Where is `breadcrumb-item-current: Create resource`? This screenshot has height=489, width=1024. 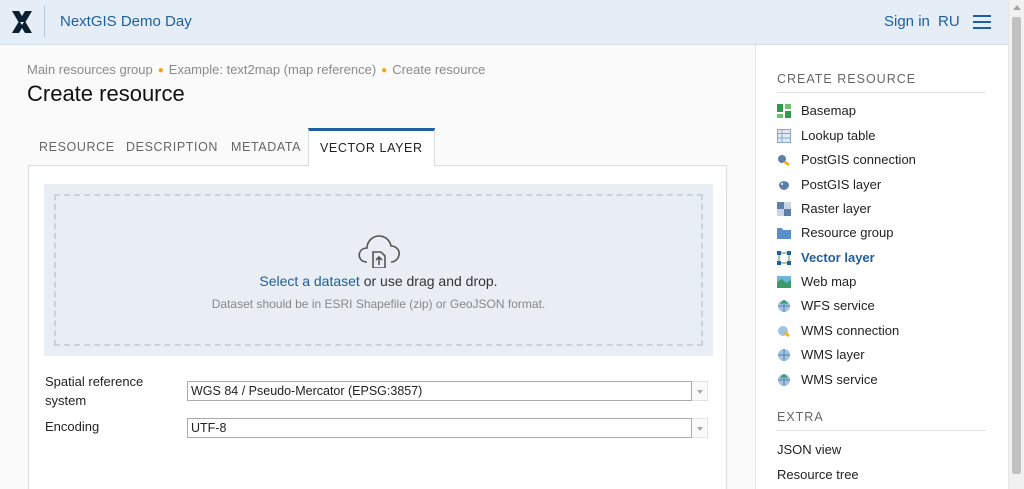 breadcrumb-item-current: Create resource is located at coordinates (439, 69).